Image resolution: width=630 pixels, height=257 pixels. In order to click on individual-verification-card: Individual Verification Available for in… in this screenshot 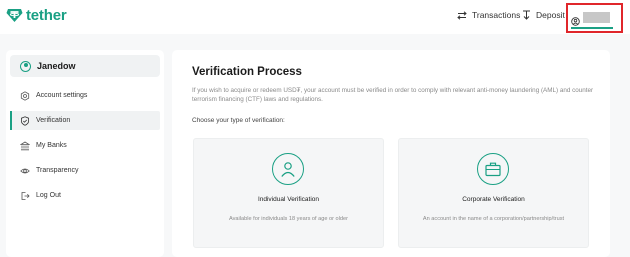, I will do `click(288, 193)`.